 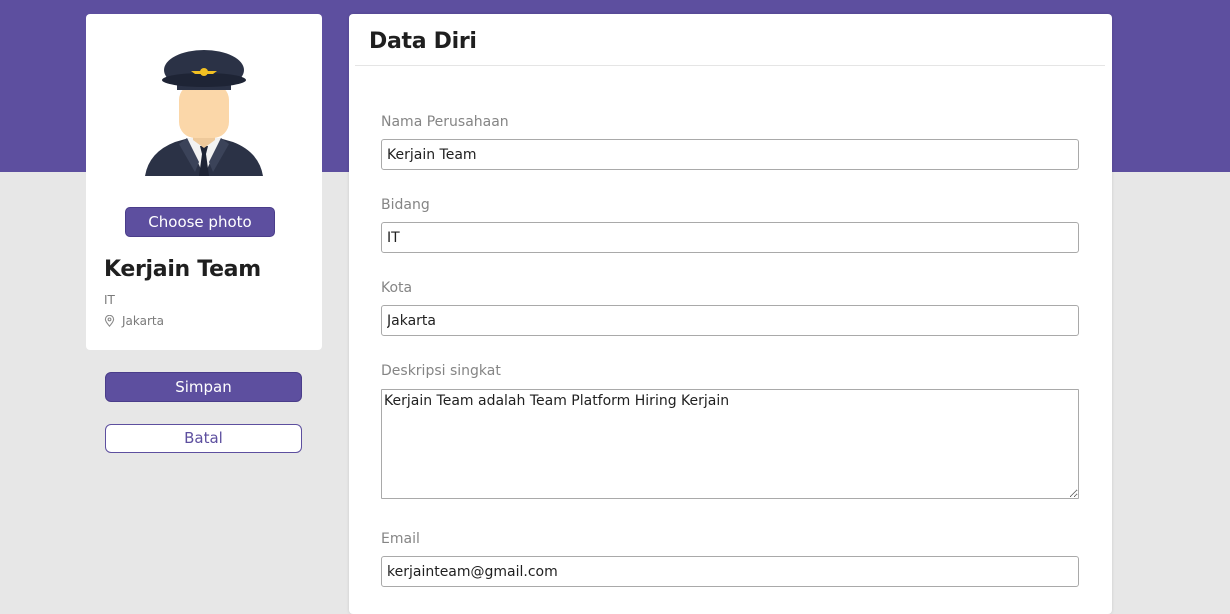 I want to click on form-title: Data Diri, so click(x=423, y=41).